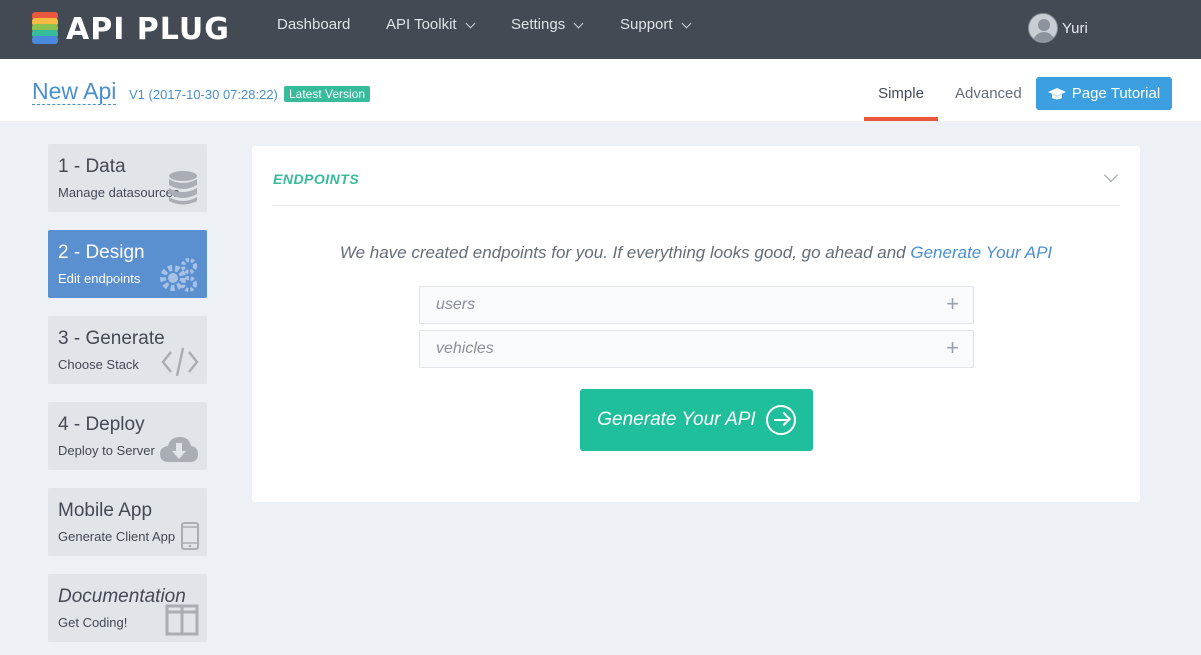 The image size is (1201, 655). Describe the element at coordinates (696, 349) in the screenshot. I see `endpoint-item-vehicles: vehicles +` at that location.